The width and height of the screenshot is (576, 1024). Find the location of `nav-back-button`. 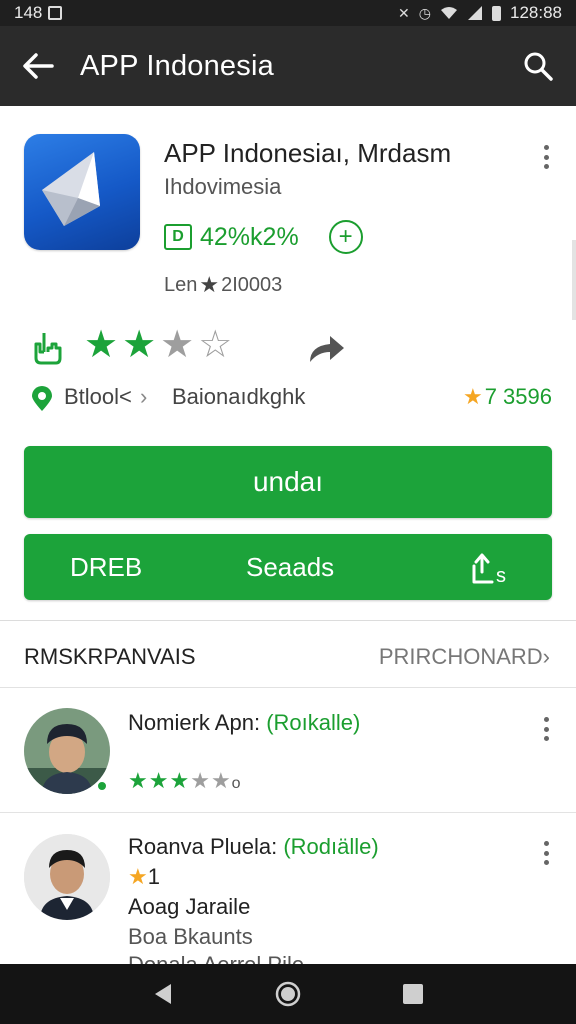

nav-back-button is located at coordinates (163, 994).